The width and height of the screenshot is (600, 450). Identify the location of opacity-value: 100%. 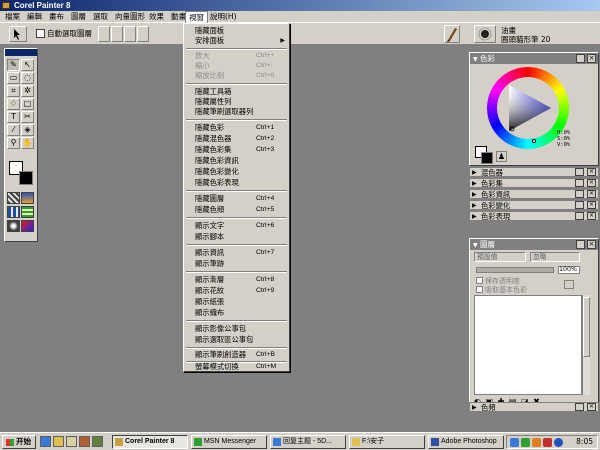
(569, 270).